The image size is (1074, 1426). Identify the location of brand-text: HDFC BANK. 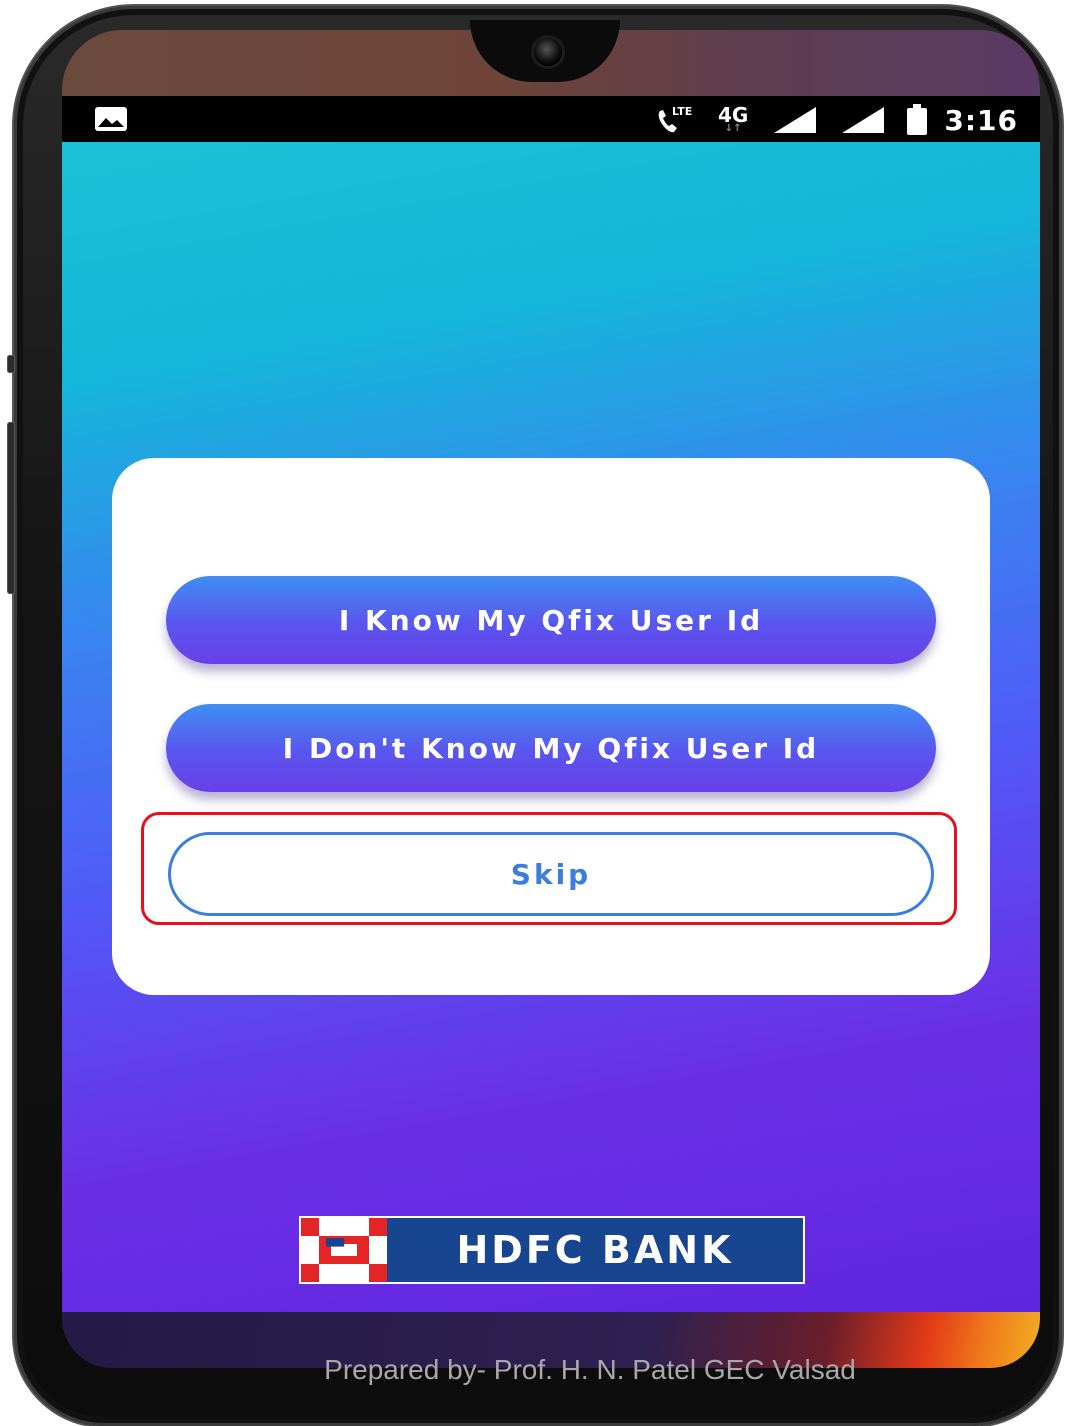
(595, 1250).